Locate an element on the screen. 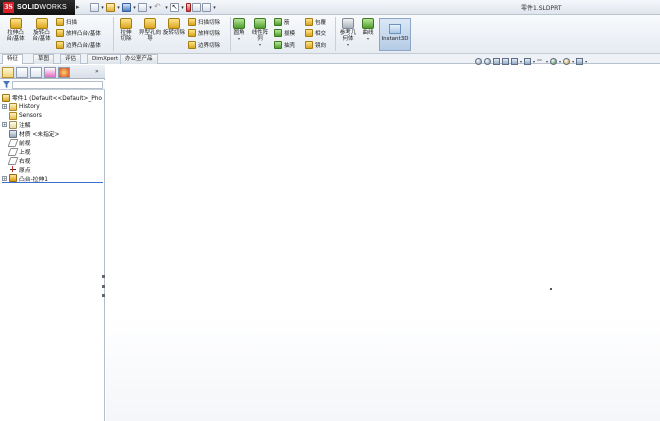 The height and width of the screenshot is (421, 660). zoom-to-area-icon is located at coordinates (487, 61).